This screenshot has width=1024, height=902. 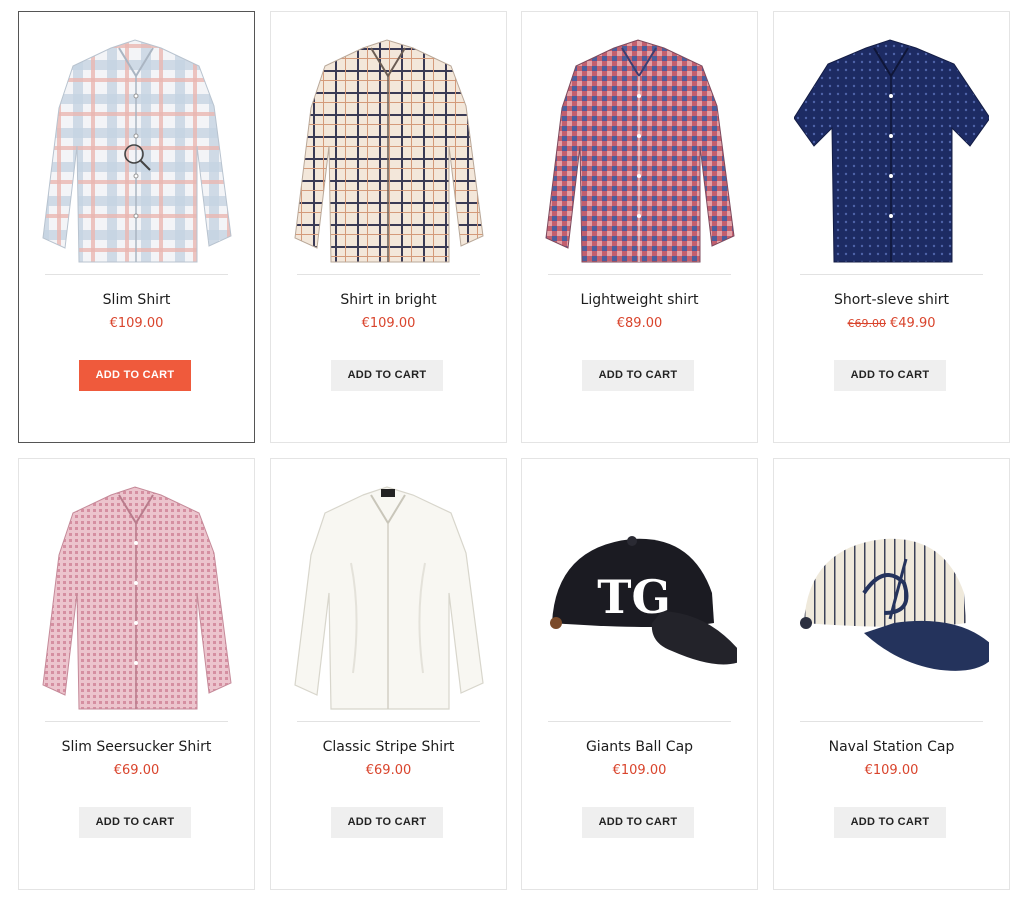 I want to click on magnifier-icon, so click(x=137, y=157).